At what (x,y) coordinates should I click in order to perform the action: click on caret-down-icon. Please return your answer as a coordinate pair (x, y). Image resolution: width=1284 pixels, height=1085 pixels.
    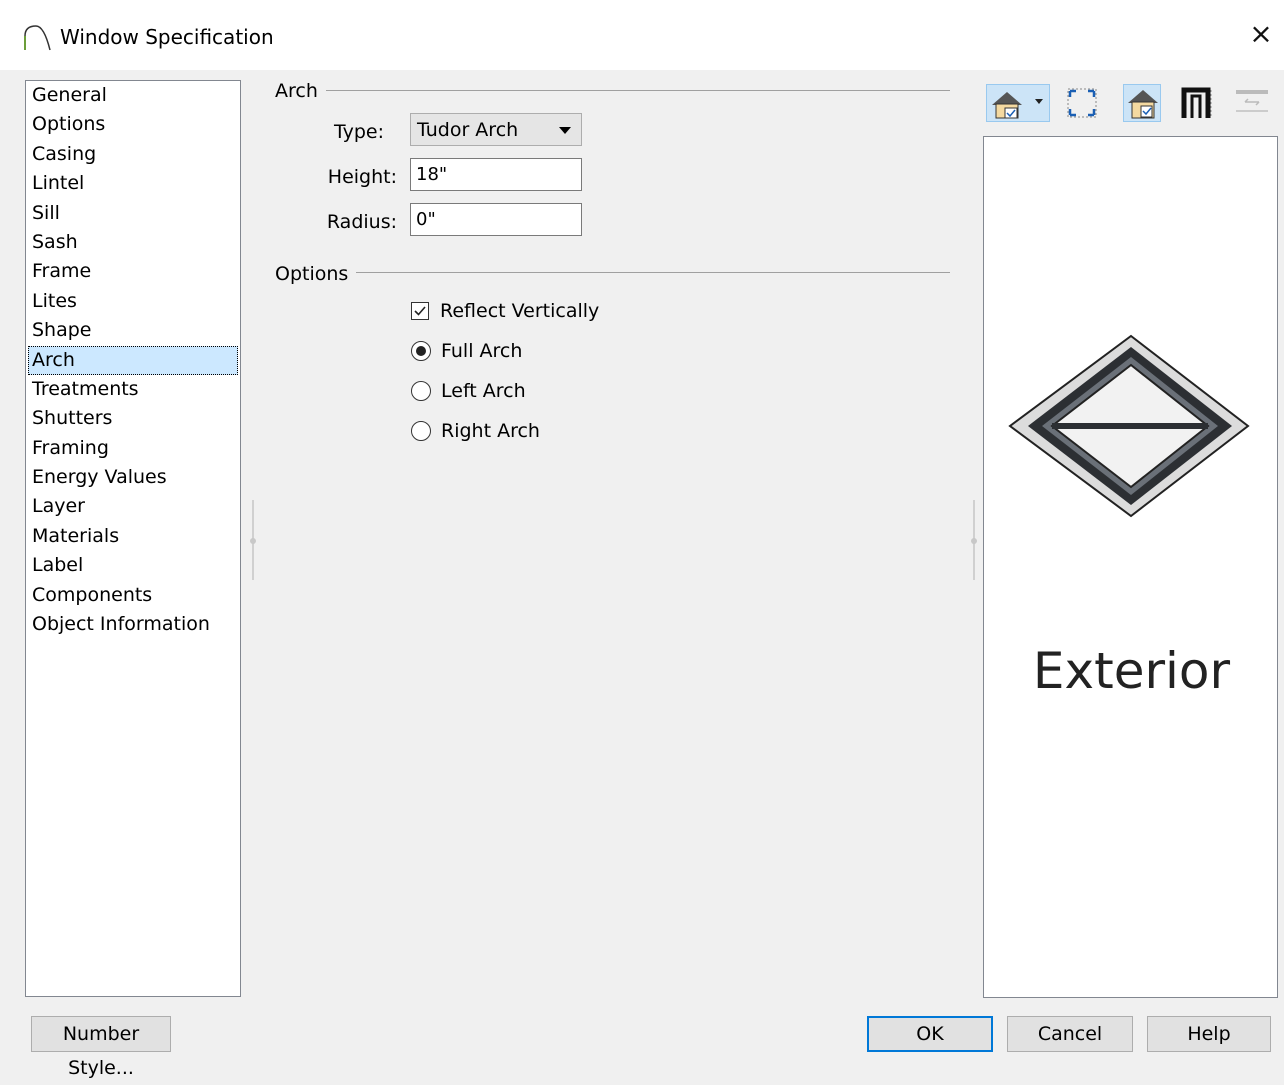
    Looking at the image, I should click on (1039, 101).